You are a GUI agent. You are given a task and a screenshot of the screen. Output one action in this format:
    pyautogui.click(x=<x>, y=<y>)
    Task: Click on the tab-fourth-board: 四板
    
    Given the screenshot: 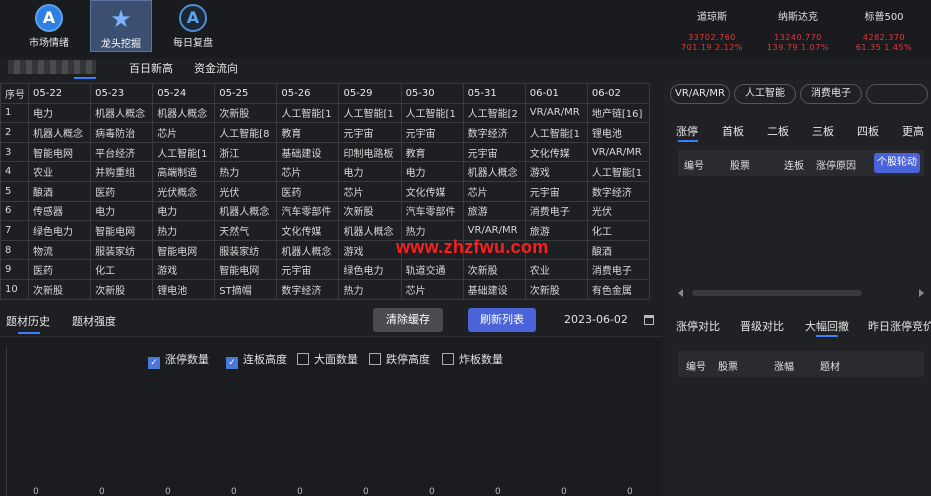 What is the action you would take?
    pyautogui.click(x=868, y=131)
    